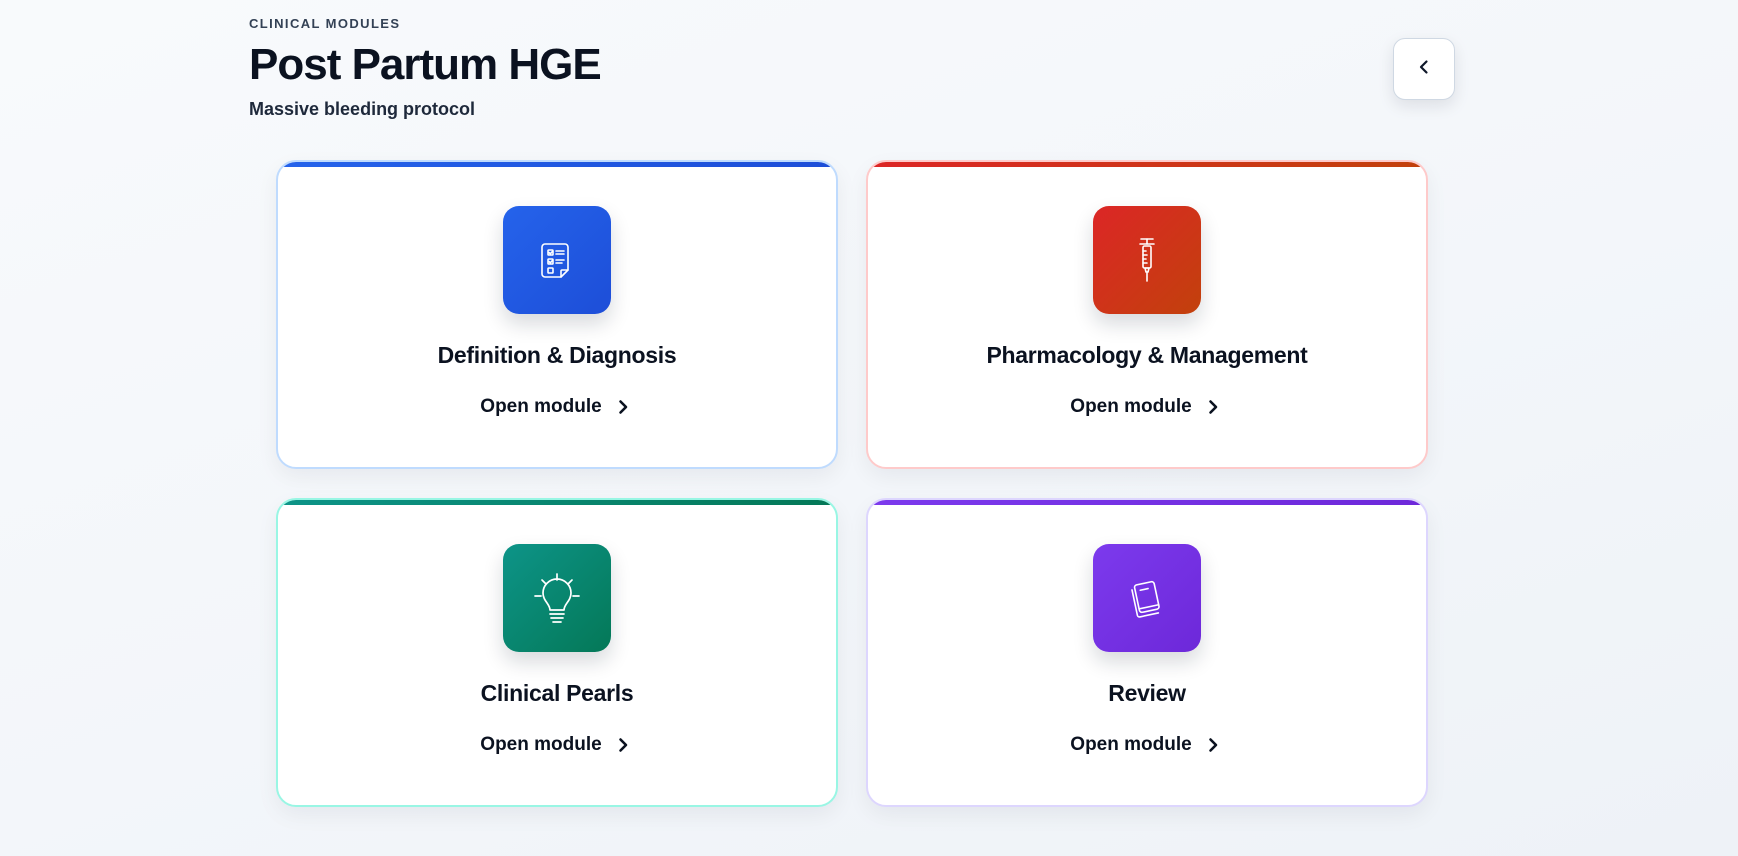  I want to click on page-title: Post Partum HGE, so click(425, 64).